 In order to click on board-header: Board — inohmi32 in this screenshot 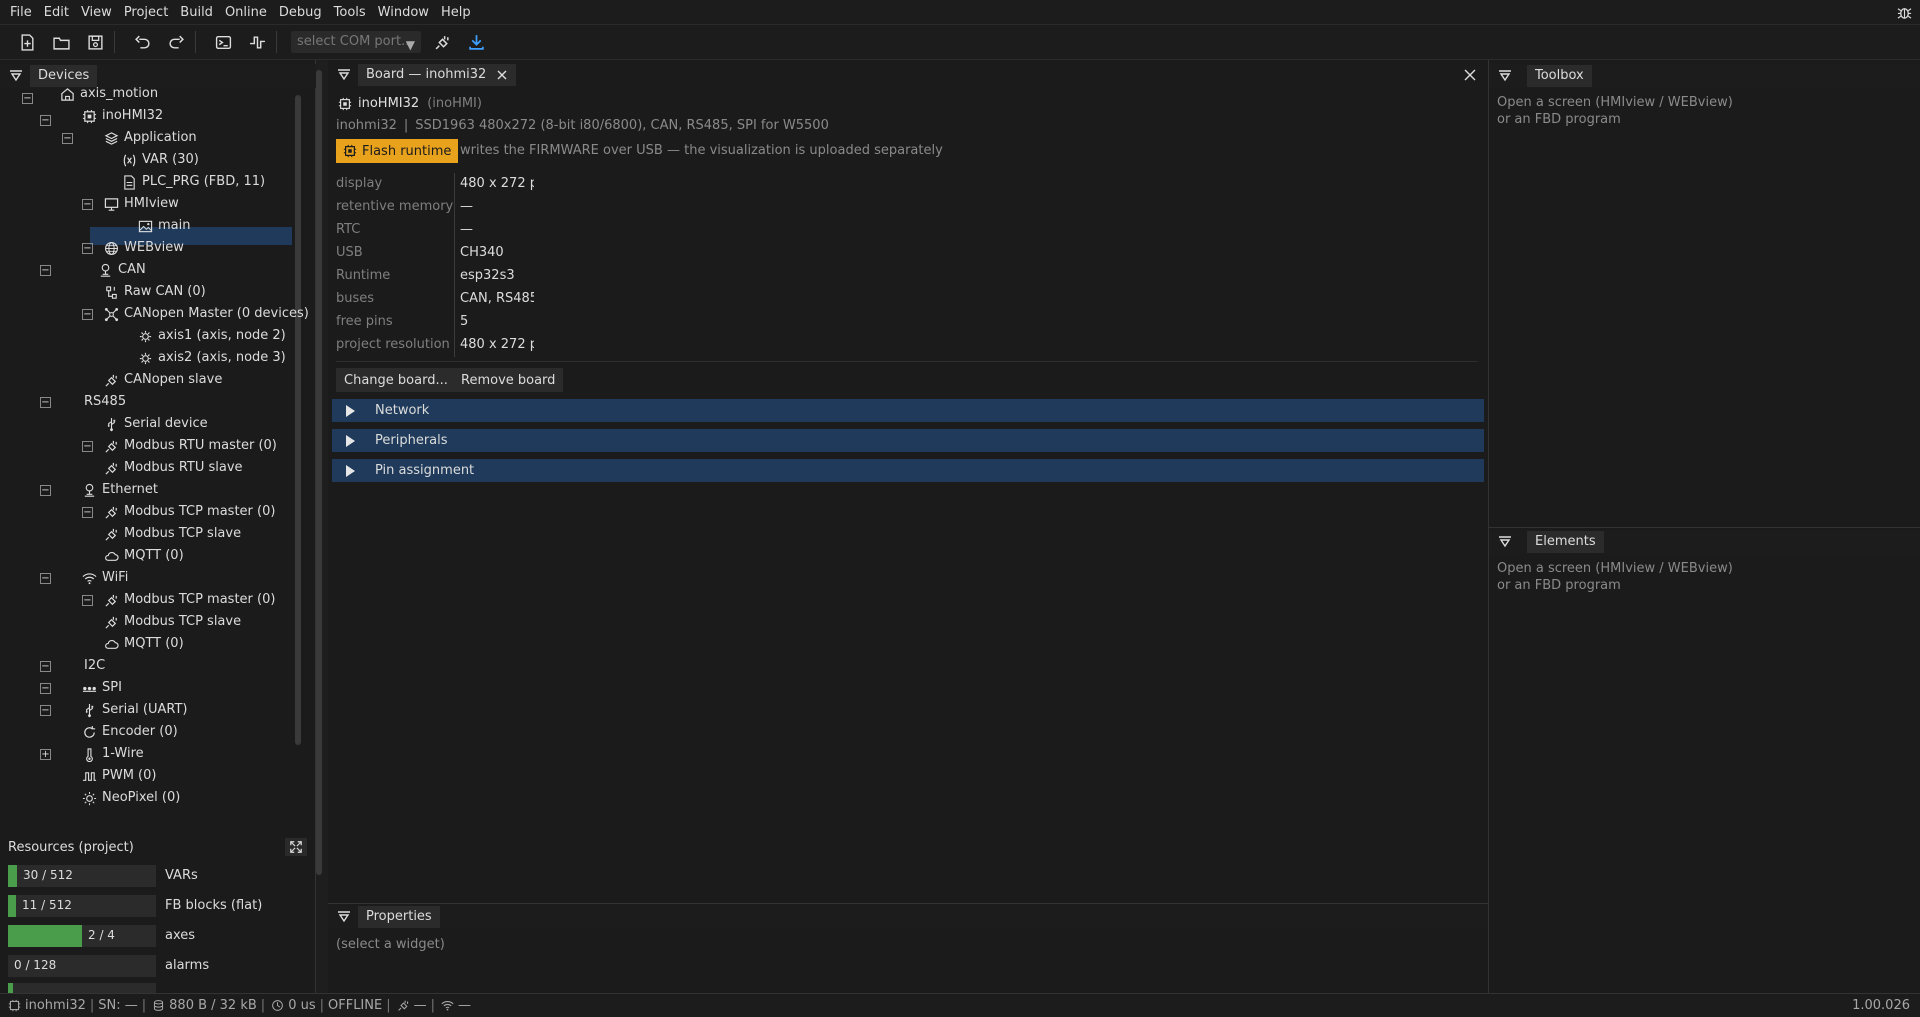, I will do `click(908, 75)`.